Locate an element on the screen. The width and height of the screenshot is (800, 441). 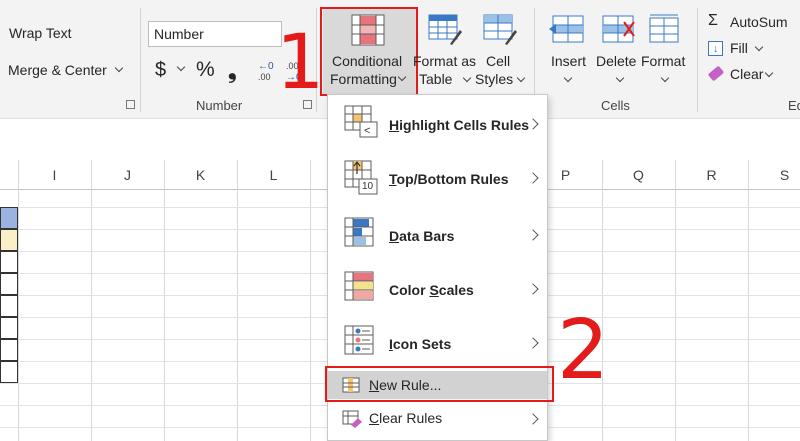
highlight-cells-rules-icon: < is located at coordinates (362, 122).